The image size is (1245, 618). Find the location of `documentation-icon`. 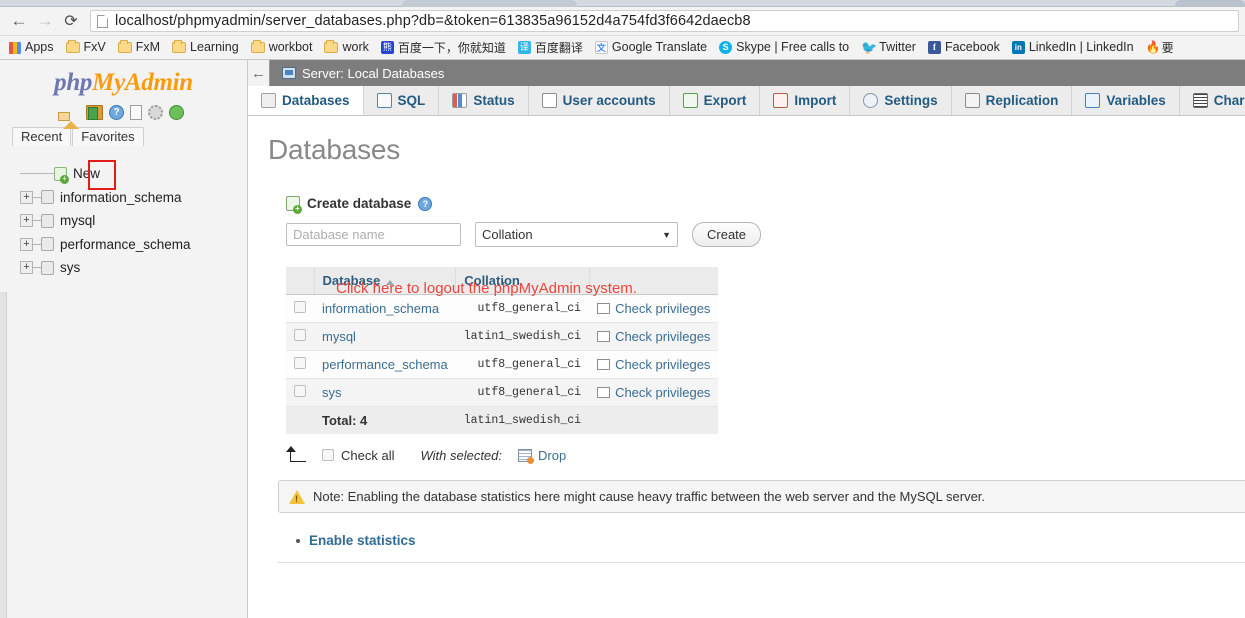

documentation-icon is located at coordinates (136, 112).